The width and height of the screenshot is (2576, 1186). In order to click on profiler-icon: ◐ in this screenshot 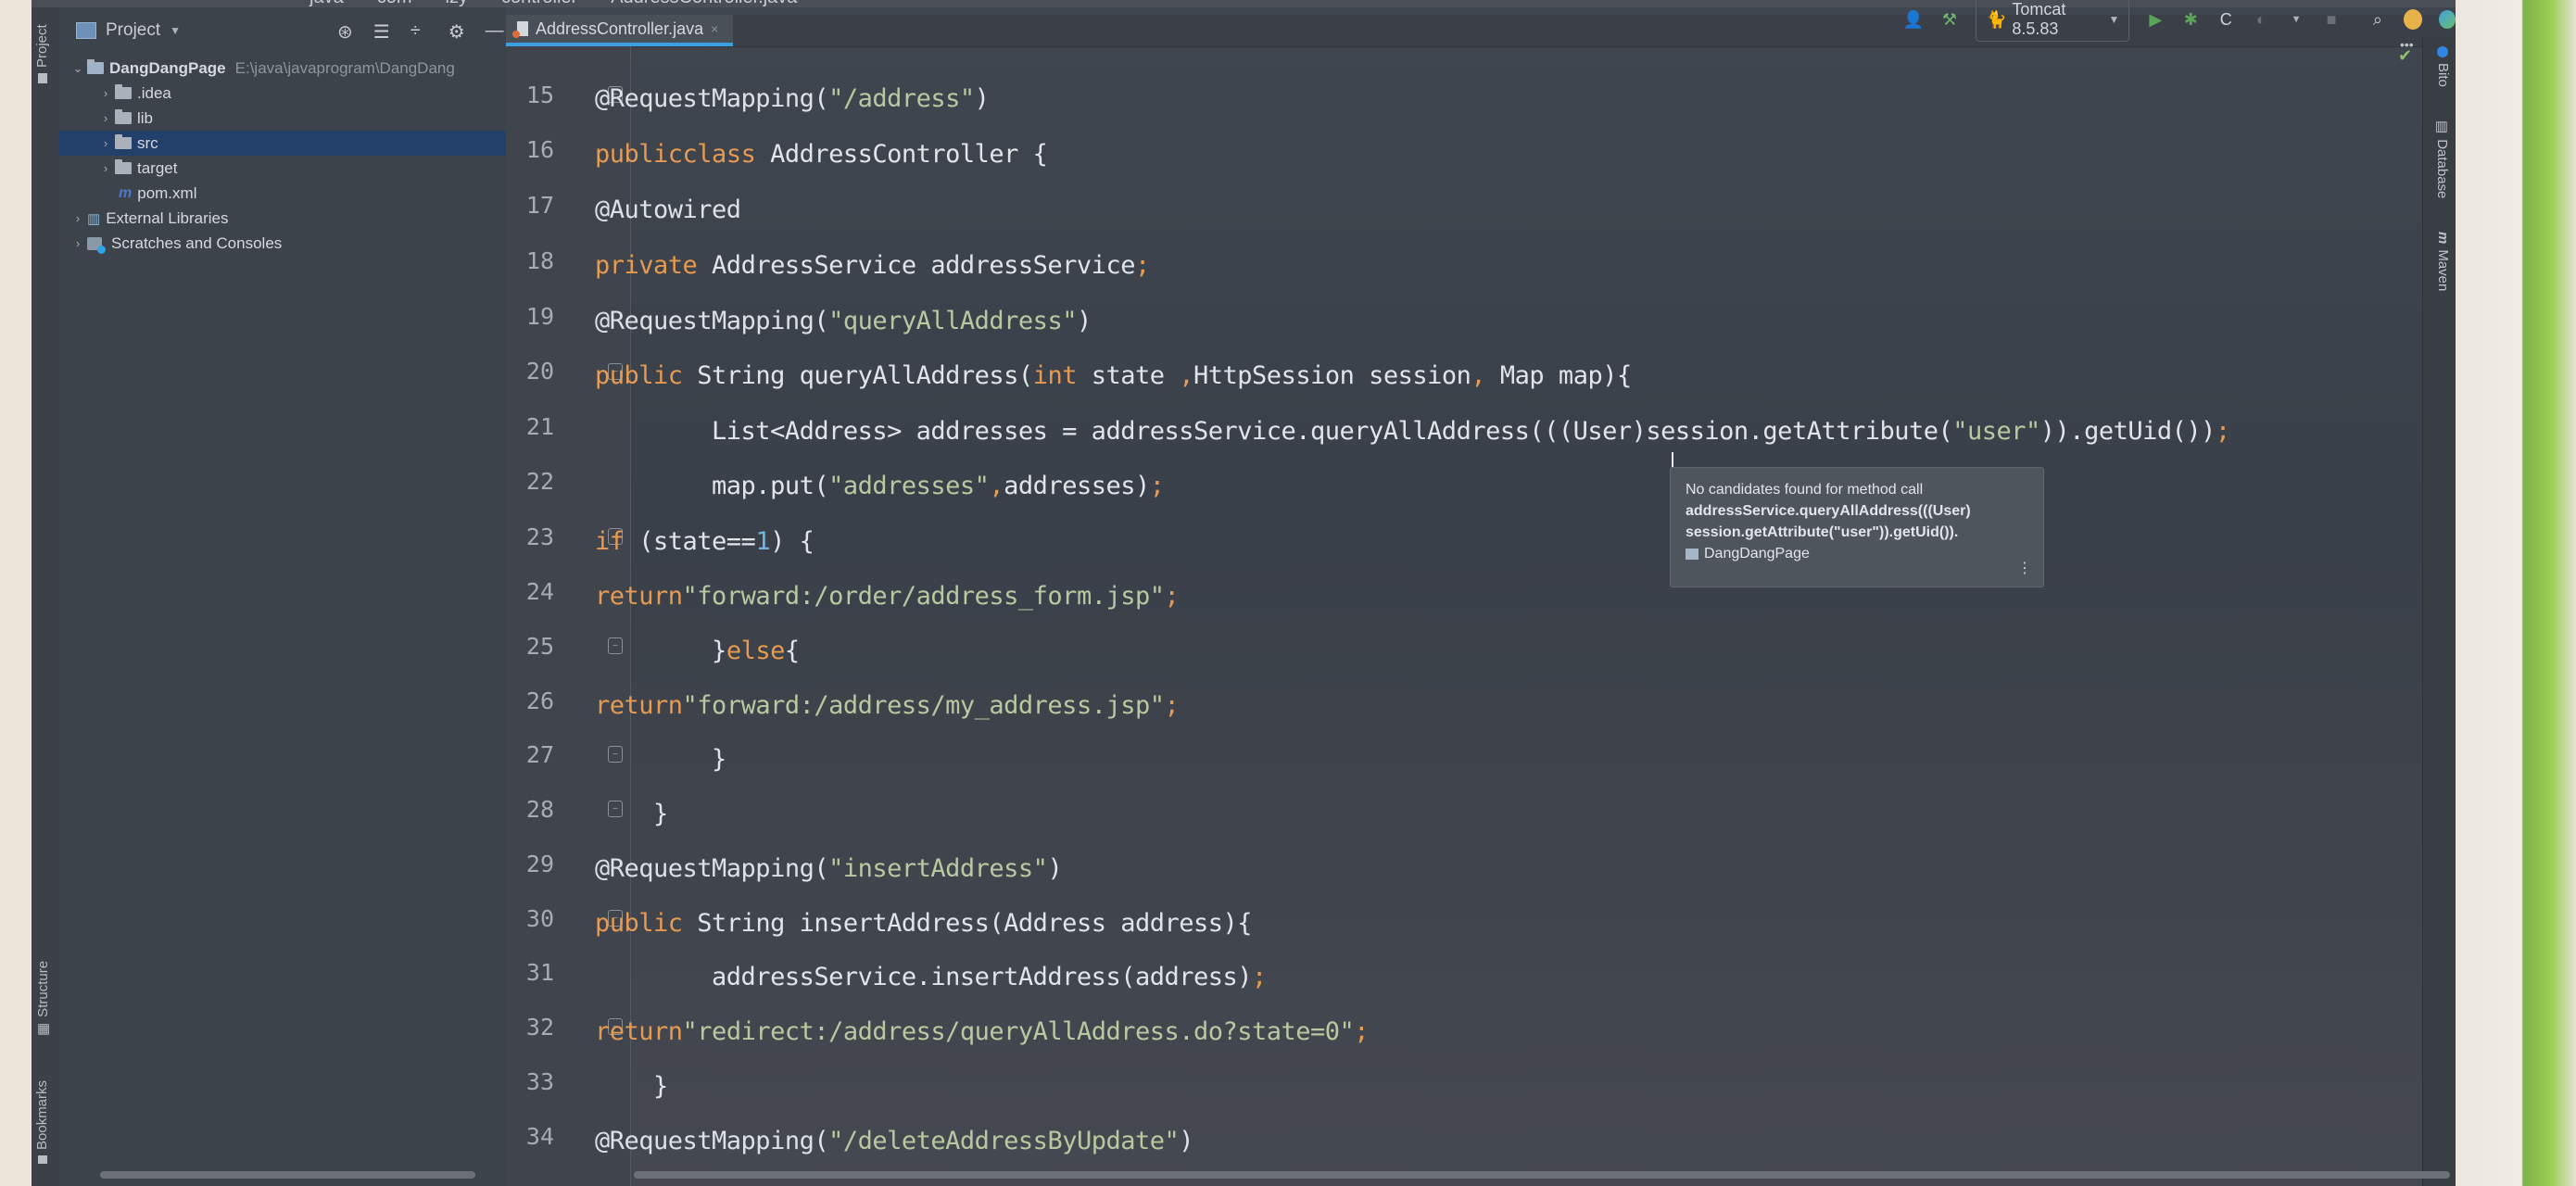, I will do `click(2261, 19)`.